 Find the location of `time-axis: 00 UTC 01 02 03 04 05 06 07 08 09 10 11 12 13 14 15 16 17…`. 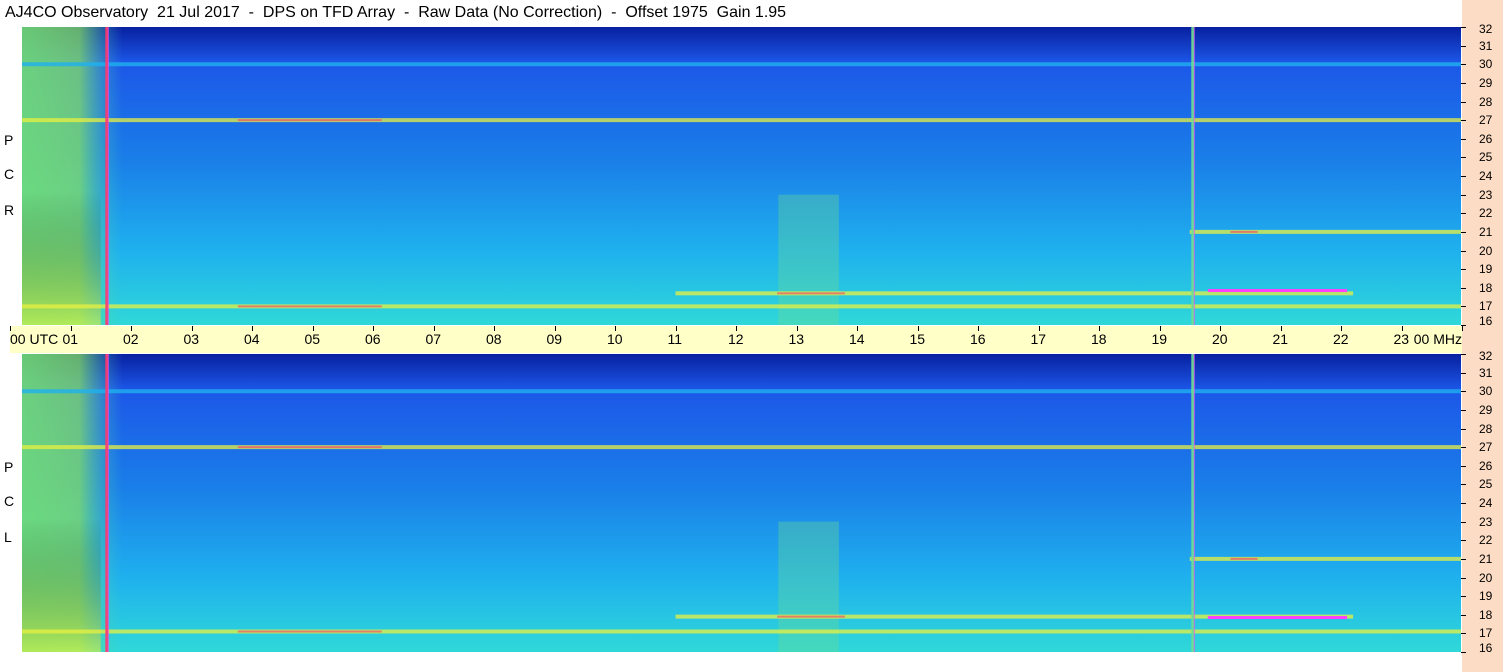

time-axis: 00 UTC 01 02 03 04 05 06 07 08 09 10 11 12 13 14 15 16 17… is located at coordinates (736, 339).